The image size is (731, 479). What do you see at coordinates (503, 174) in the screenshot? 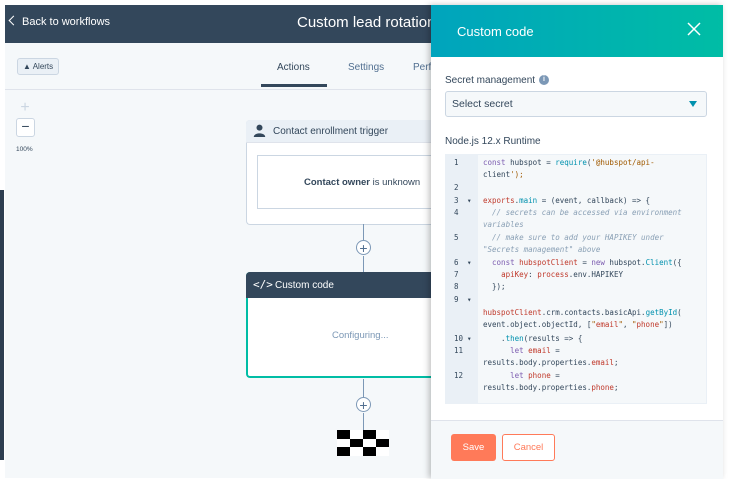
I see `code-line: client');` at bounding box center [503, 174].